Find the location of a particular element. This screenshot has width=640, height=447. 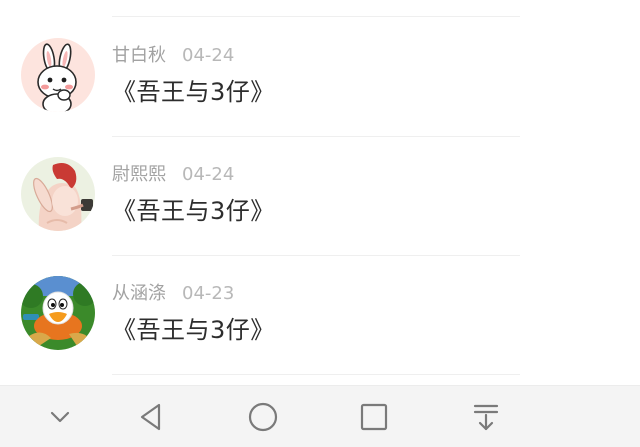

comment-meta: 甘白秋 04-24 is located at coordinates (173, 56).